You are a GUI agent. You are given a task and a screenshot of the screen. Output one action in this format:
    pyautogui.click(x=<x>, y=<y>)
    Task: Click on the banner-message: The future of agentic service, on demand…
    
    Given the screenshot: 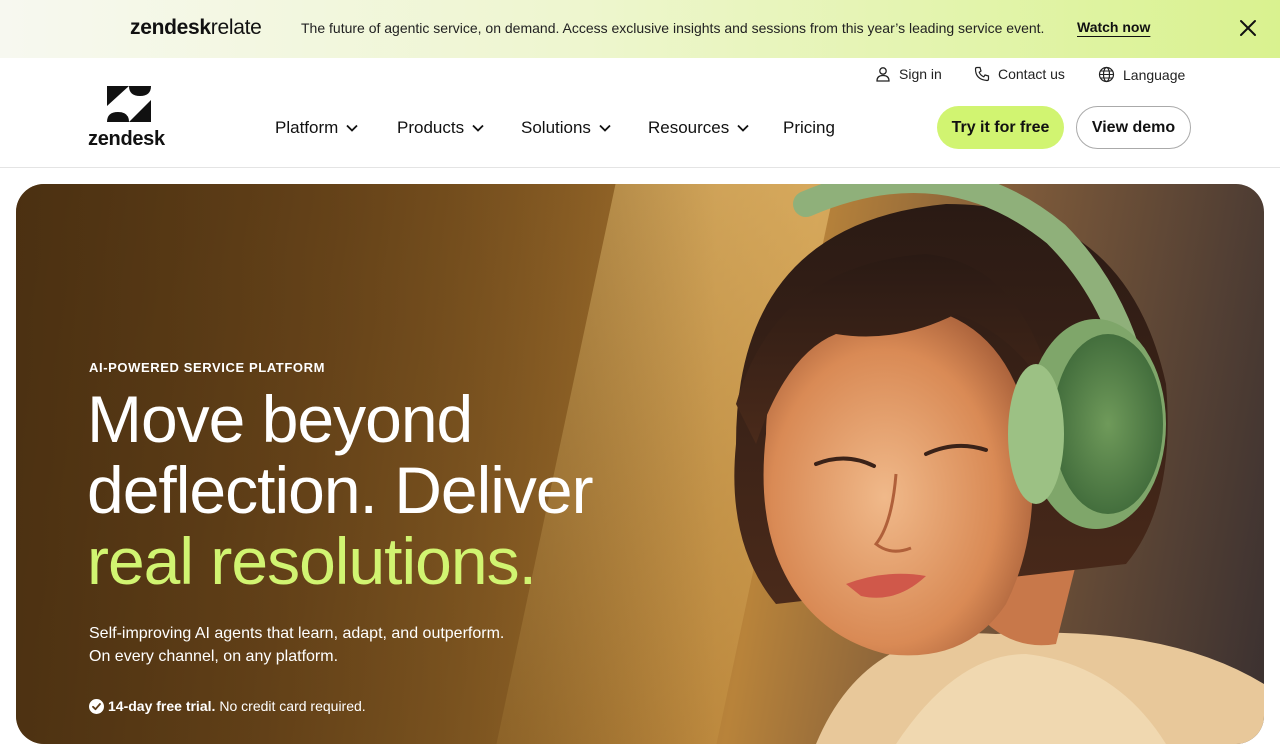 What is the action you would take?
    pyautogui.click(x=673, y=28)
    